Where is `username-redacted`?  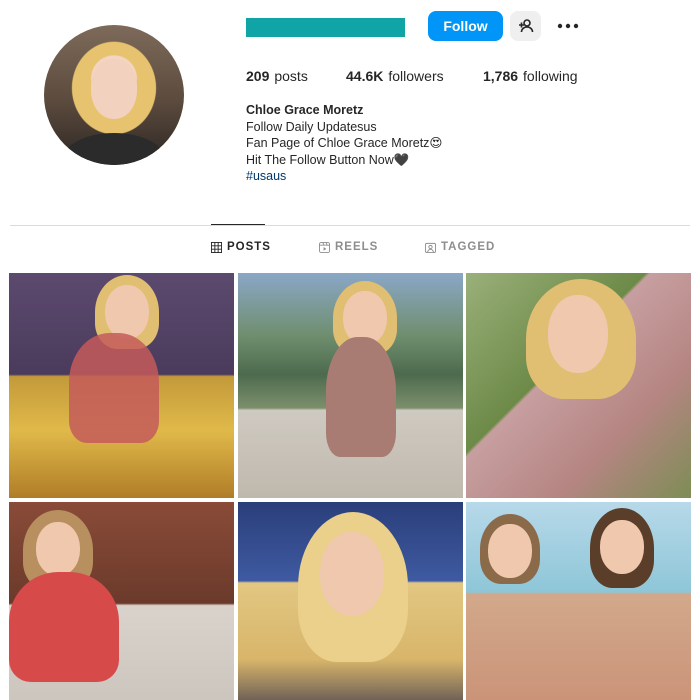
username-redacted is located at coordinates (325, 27).